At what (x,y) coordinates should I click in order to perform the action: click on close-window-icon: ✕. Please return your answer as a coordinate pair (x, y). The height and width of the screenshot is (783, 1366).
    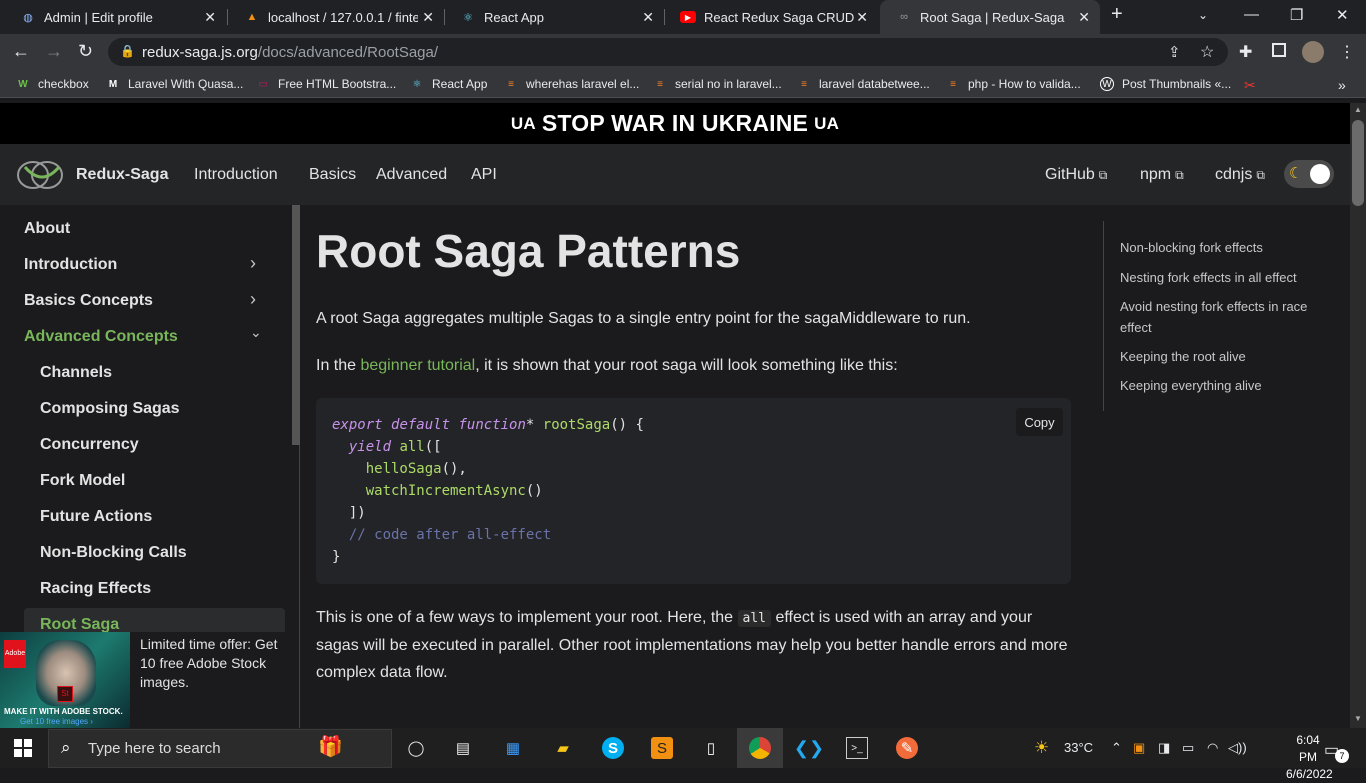
    Looking at the image, I should click on (1342, 15).